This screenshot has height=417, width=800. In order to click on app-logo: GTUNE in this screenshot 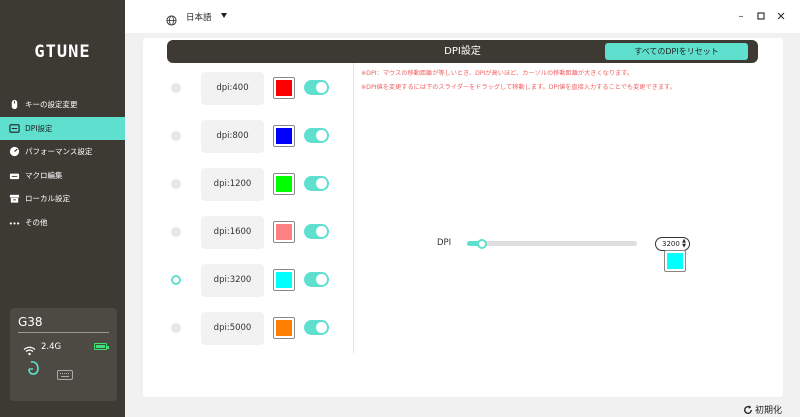, I will do `click(62, 52)`.